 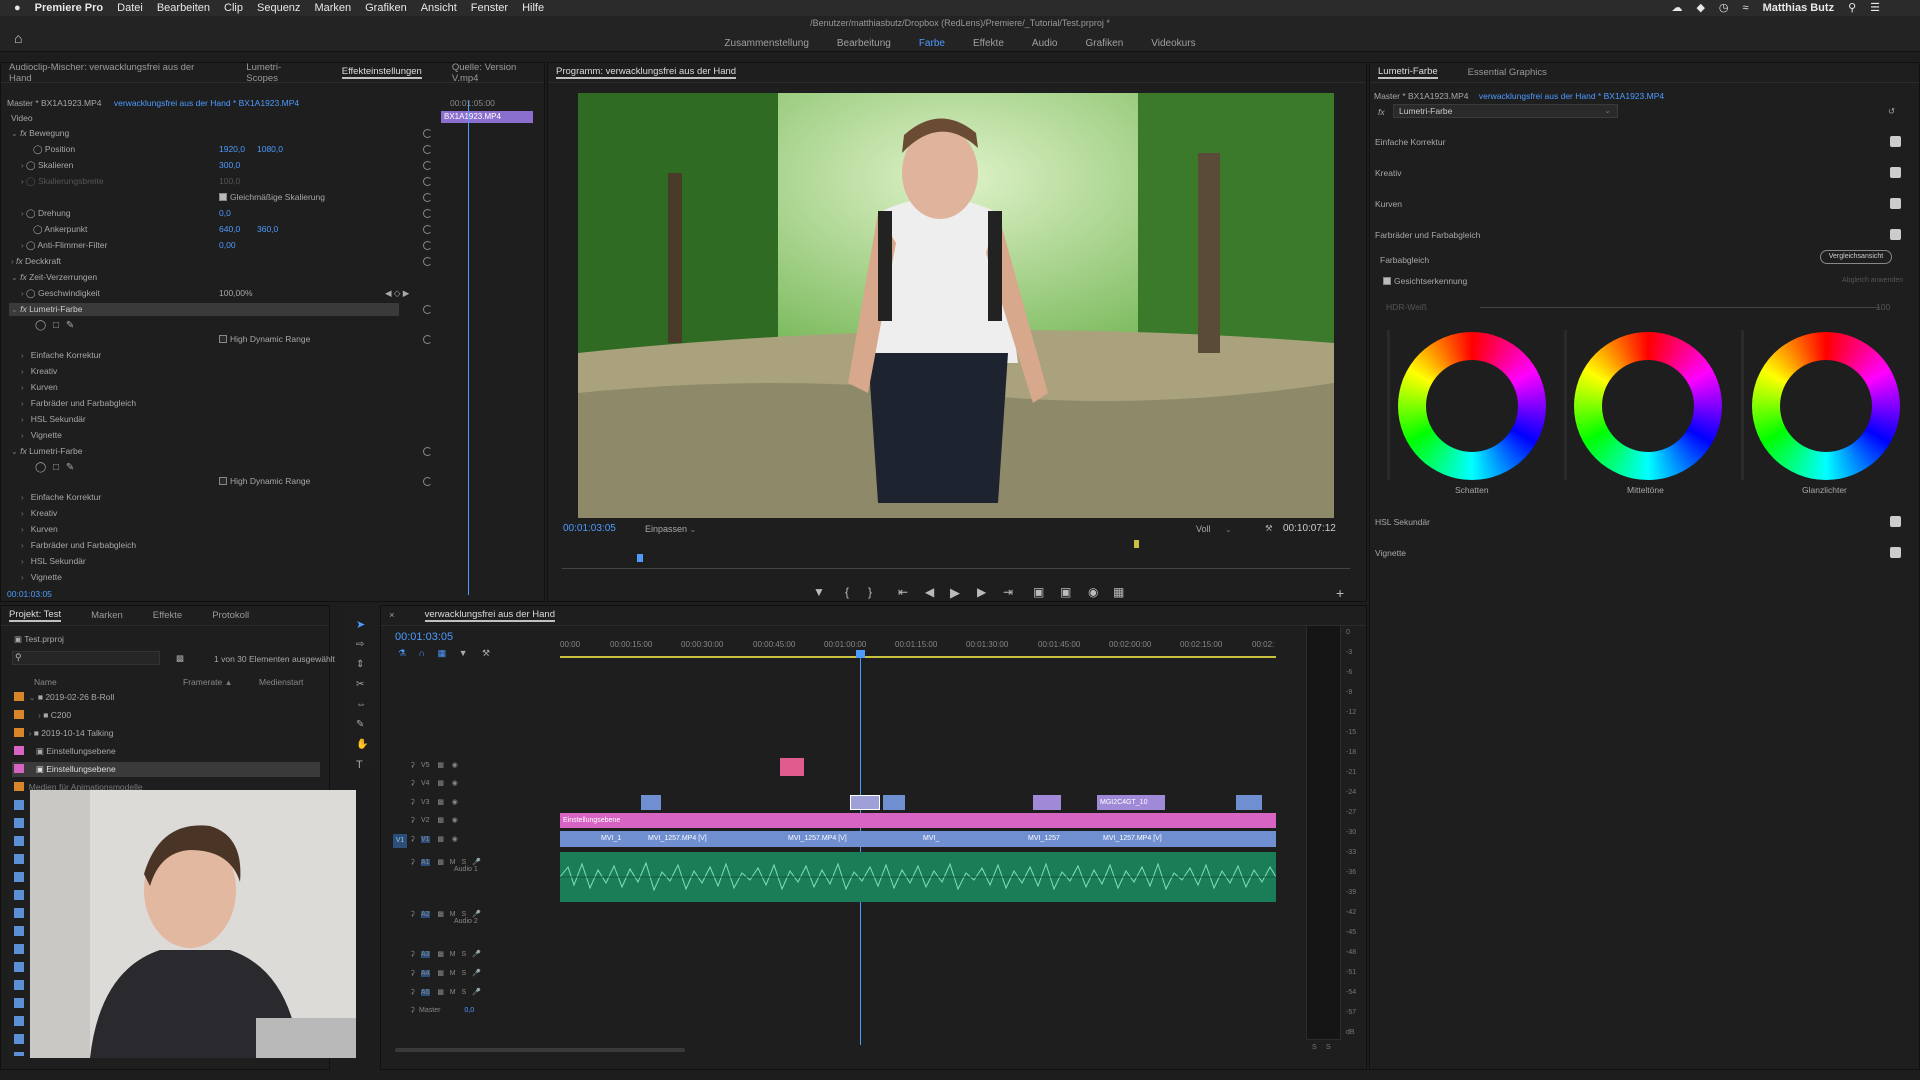 I want to click on list-item: › ■ 2019-10-14 Talking, so click(x=63, y=734).